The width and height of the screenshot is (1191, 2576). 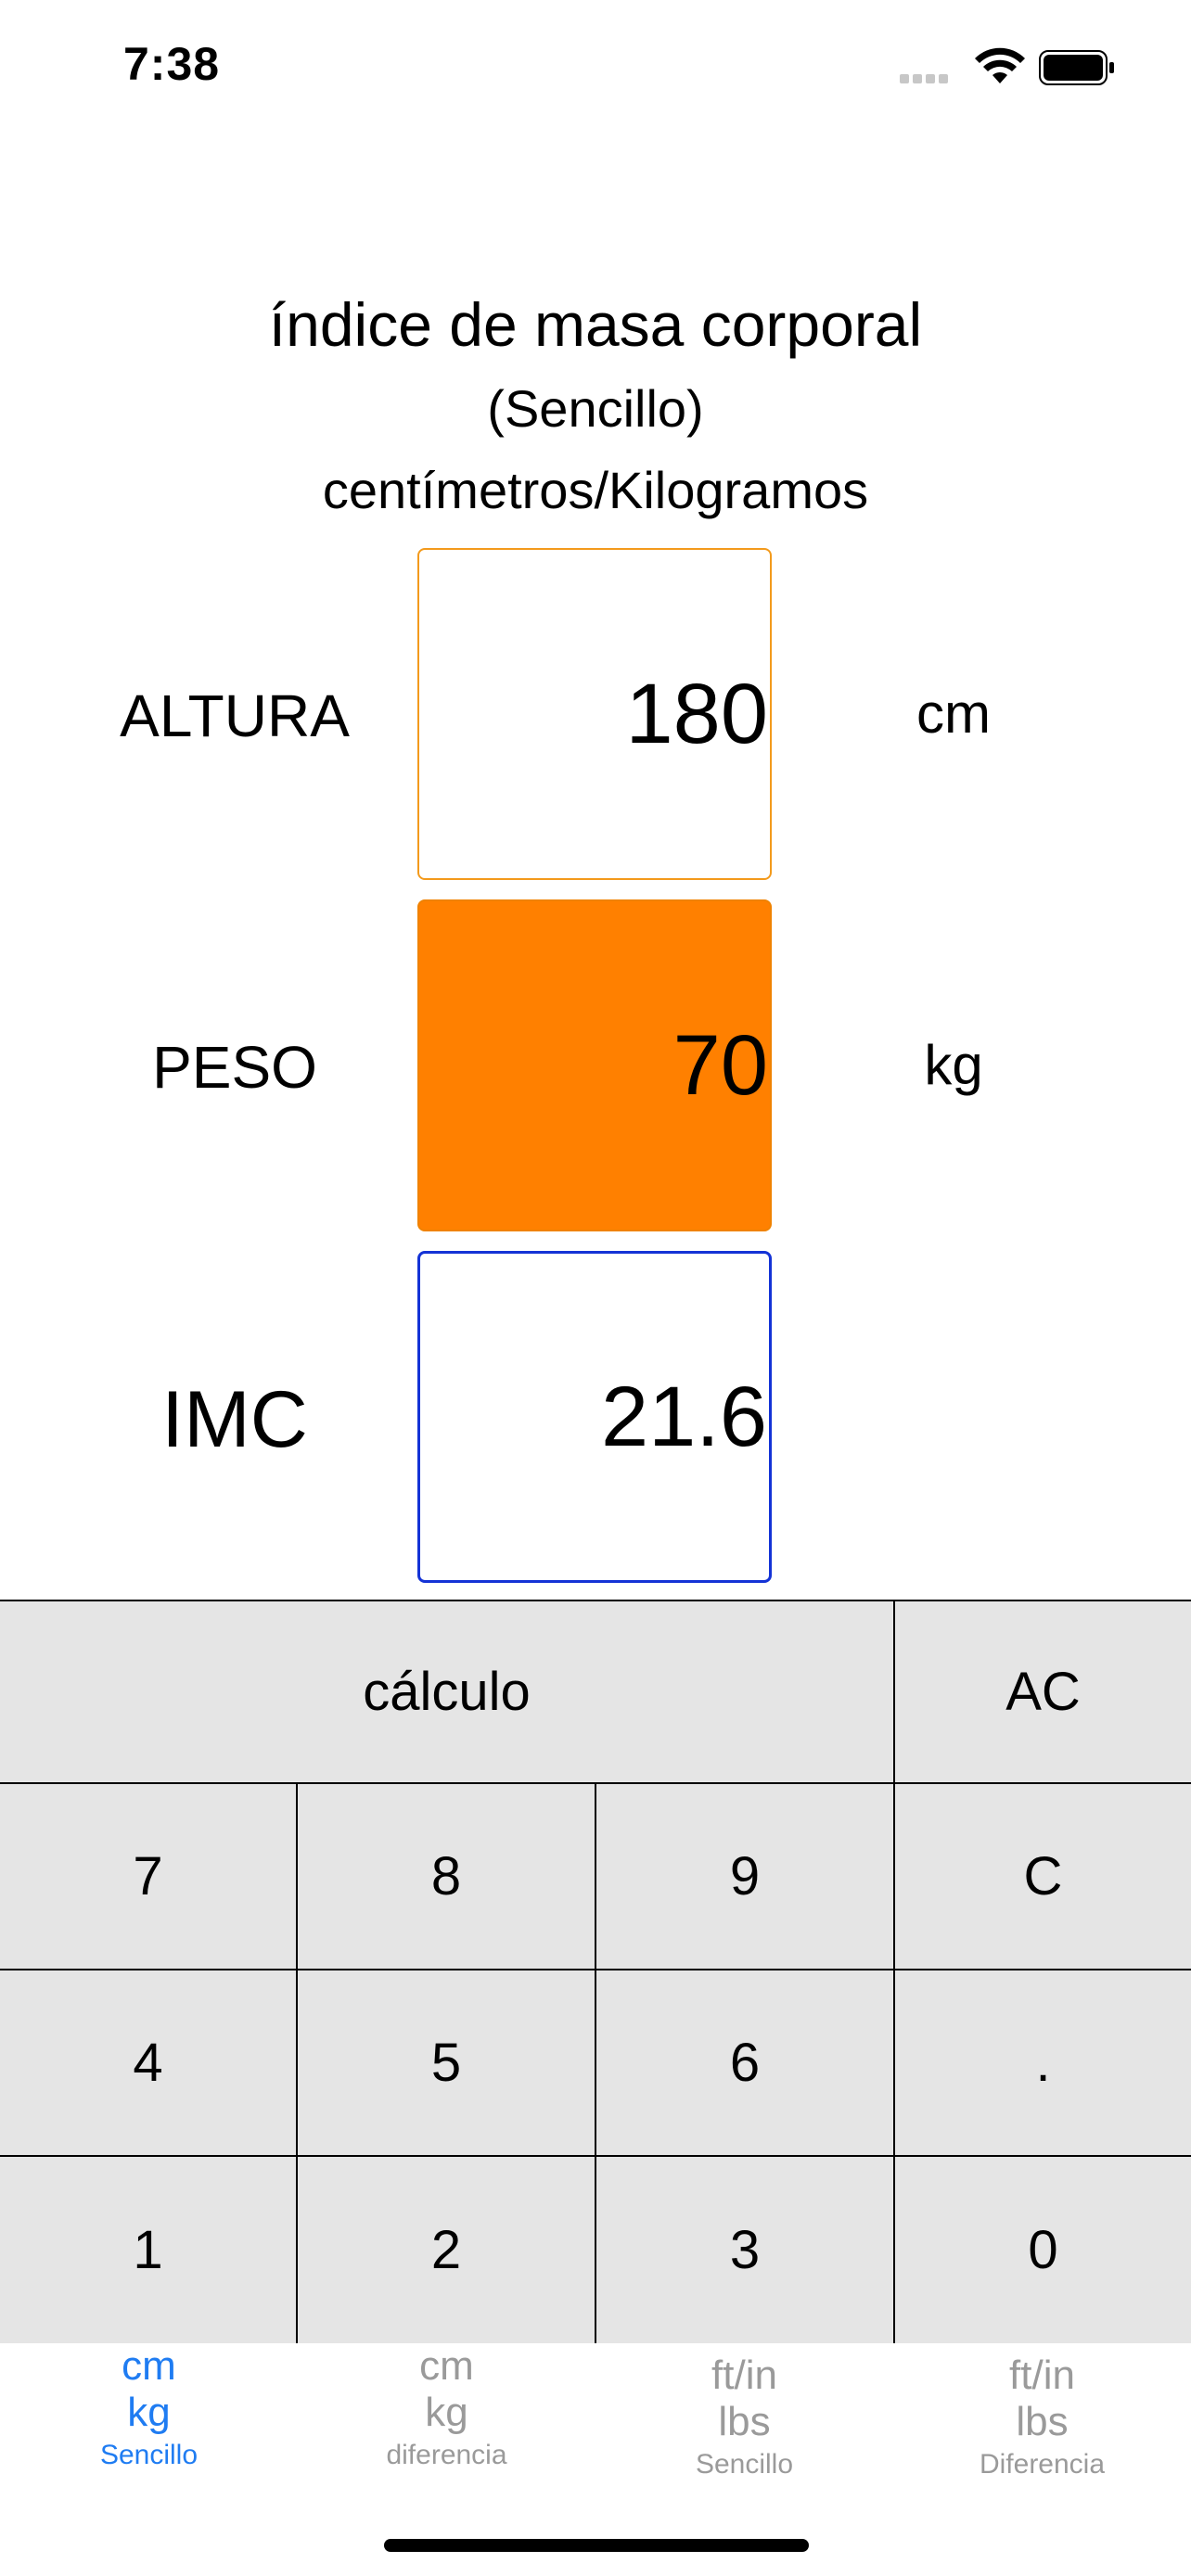 What do you see at coordinates (745, 2062) in the screenshot?
I see `key-6: 6` at bounding box center [745, 2062].